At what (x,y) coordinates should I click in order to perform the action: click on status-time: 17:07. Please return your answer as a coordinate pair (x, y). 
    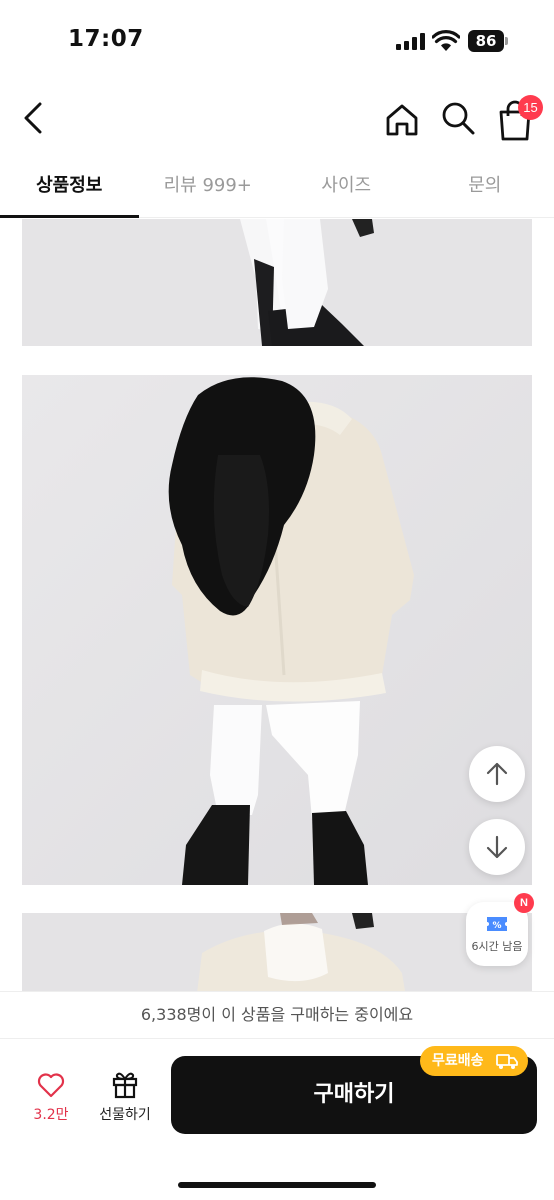
    Looking at the image, I should click on (106, 39).